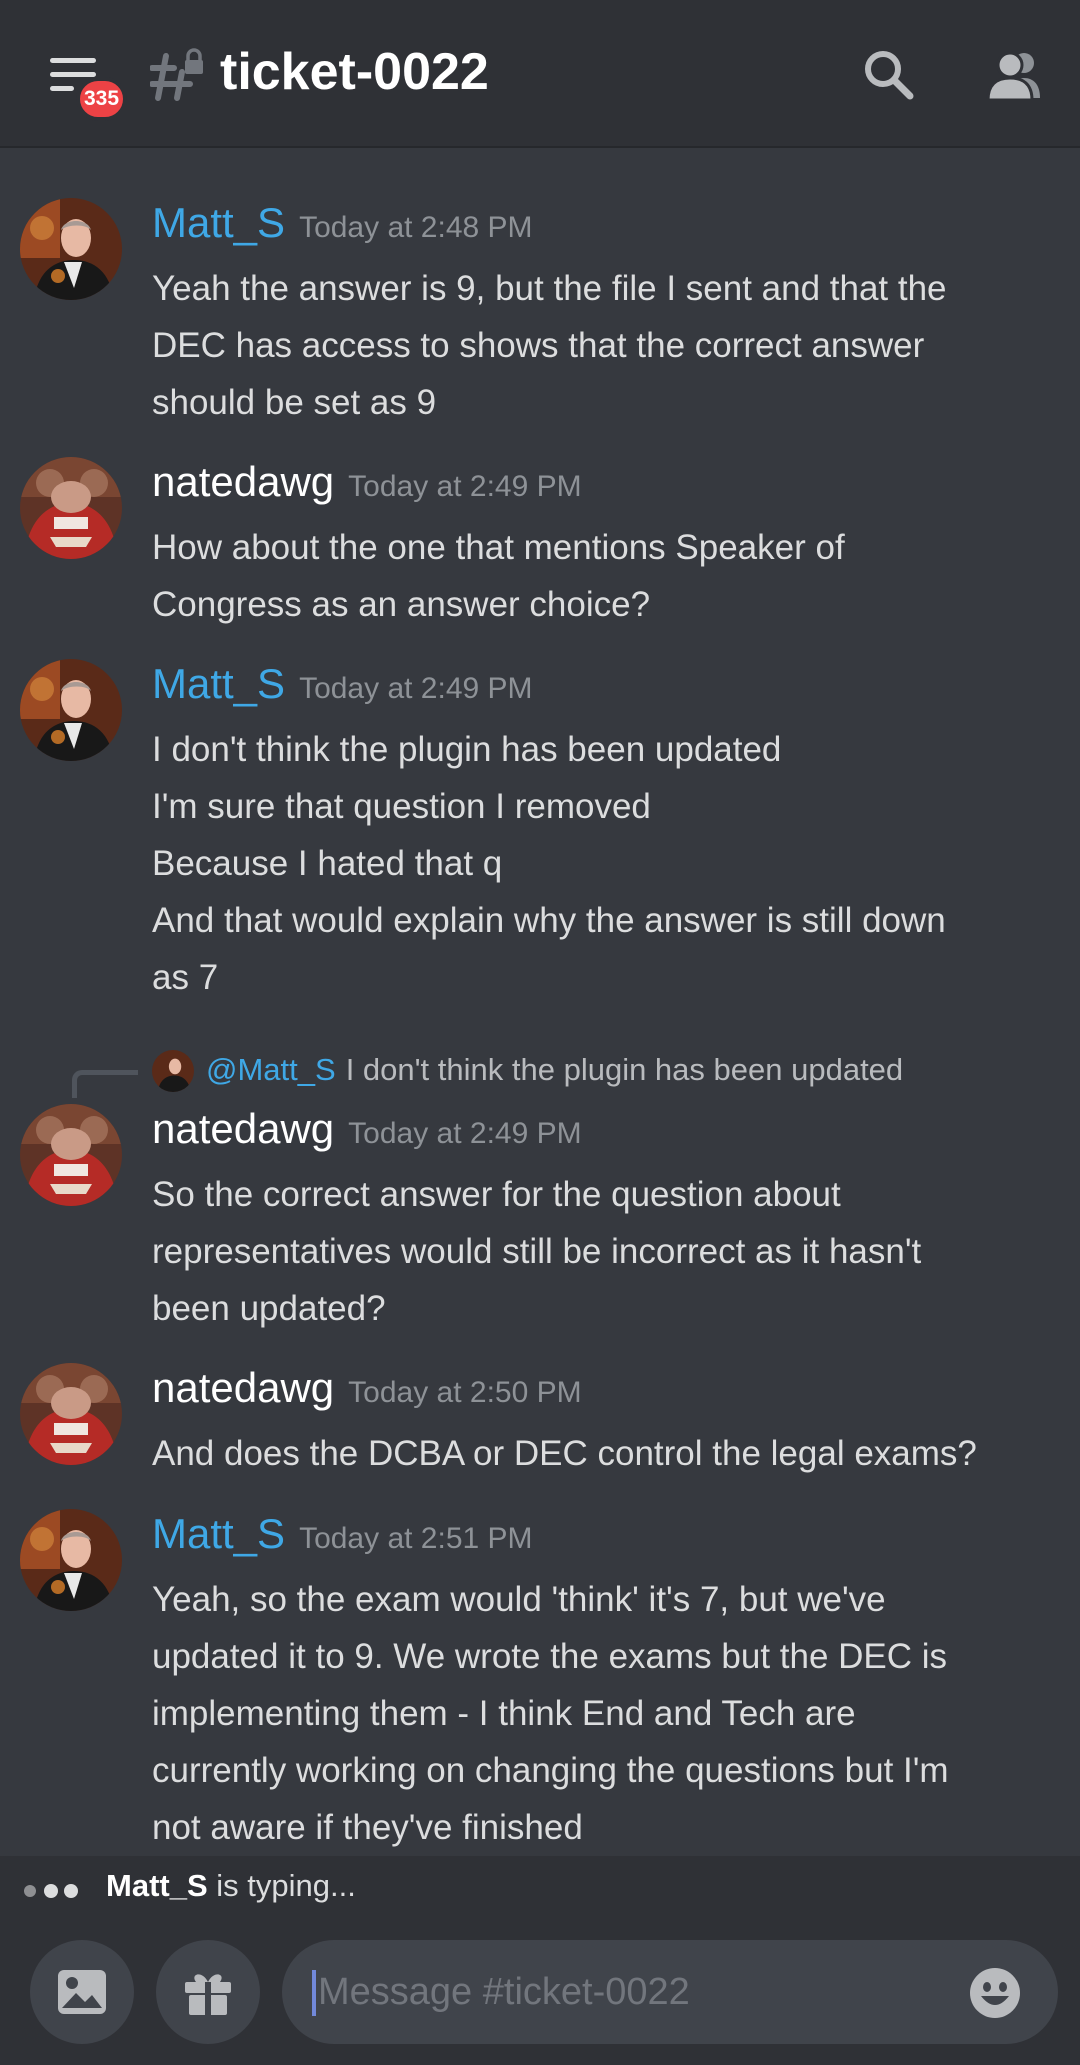 The height and width of the screenshot is (2065, 1080). I want to click on message-meta: natedawg Today at 2:50 PM, so click(367, 1388).